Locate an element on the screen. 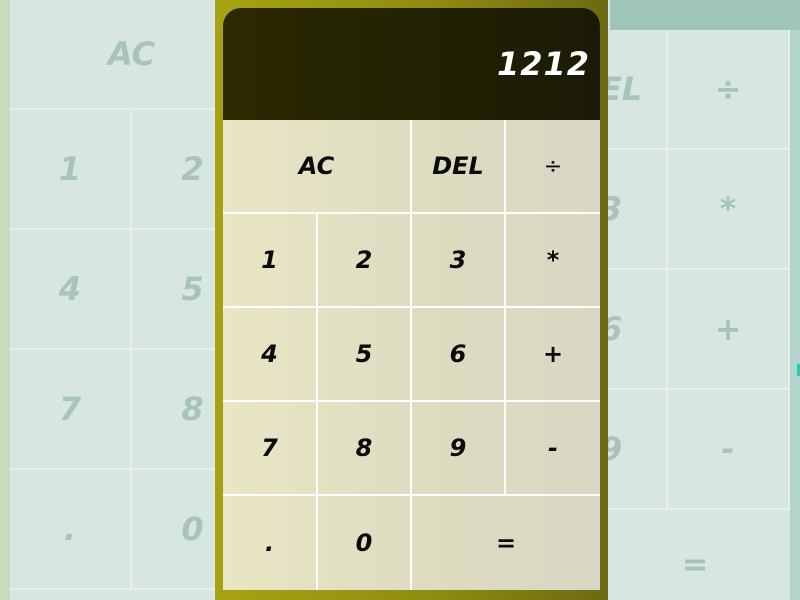 This screenshot has height=600, width=800. add-button: + is located at coordinates (553, 355).